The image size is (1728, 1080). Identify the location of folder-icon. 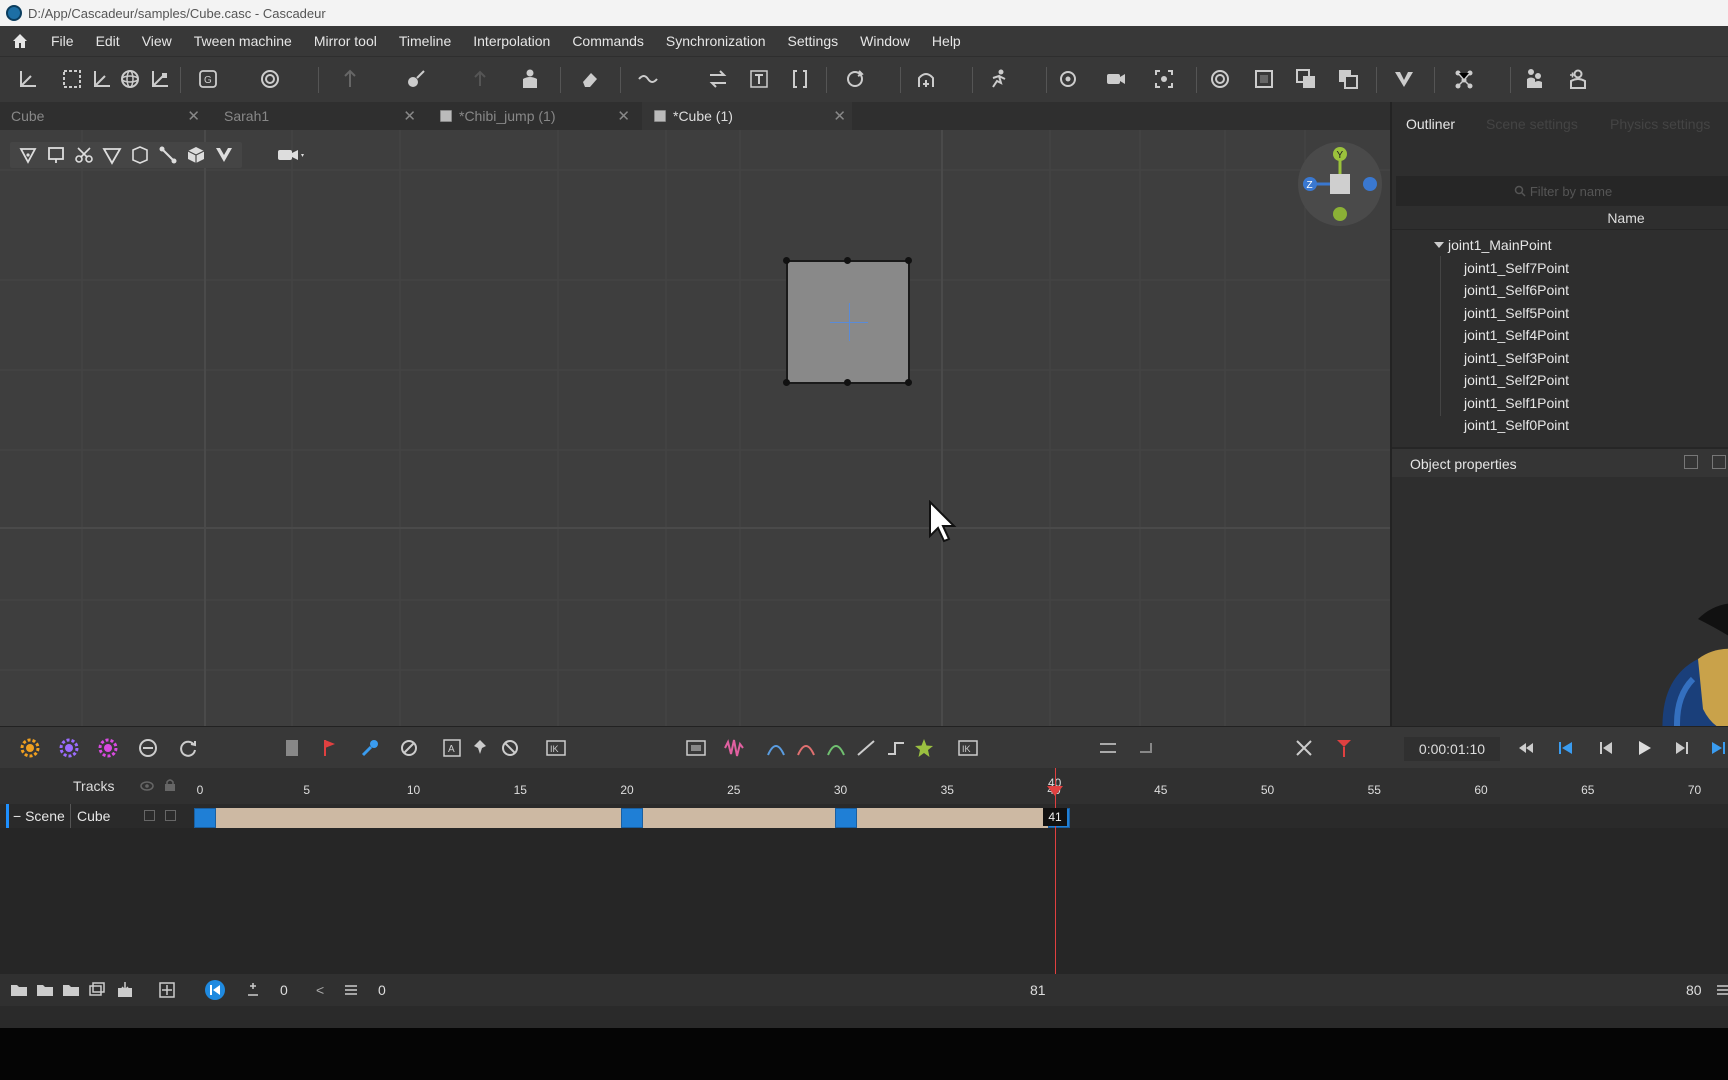
(45, 990).